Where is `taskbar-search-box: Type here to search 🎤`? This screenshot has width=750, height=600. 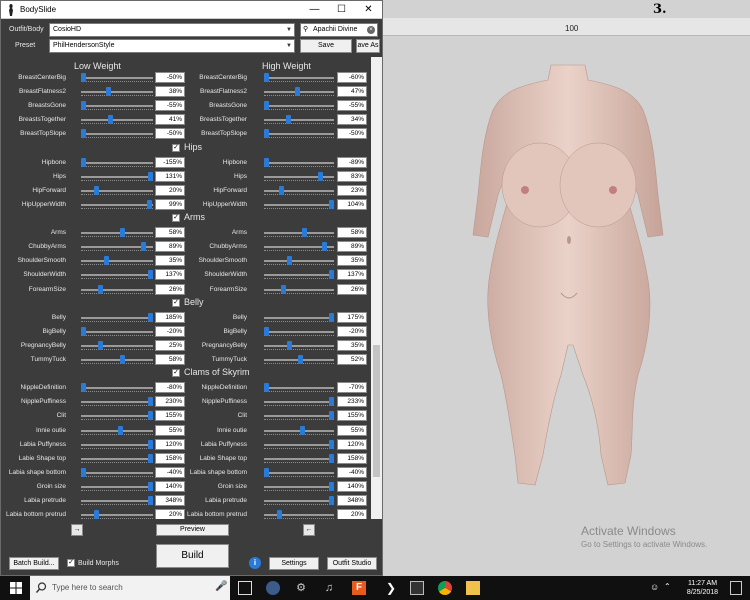
taskbar-search-box: Type here to search 🎤 is located at coordinates (130, 588).